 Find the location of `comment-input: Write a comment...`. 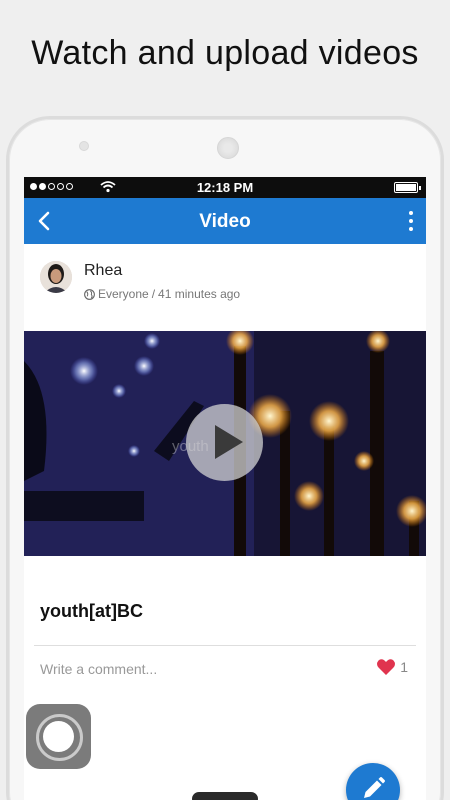

comment-input: Write a comment... is located at coordinates (98, 669).